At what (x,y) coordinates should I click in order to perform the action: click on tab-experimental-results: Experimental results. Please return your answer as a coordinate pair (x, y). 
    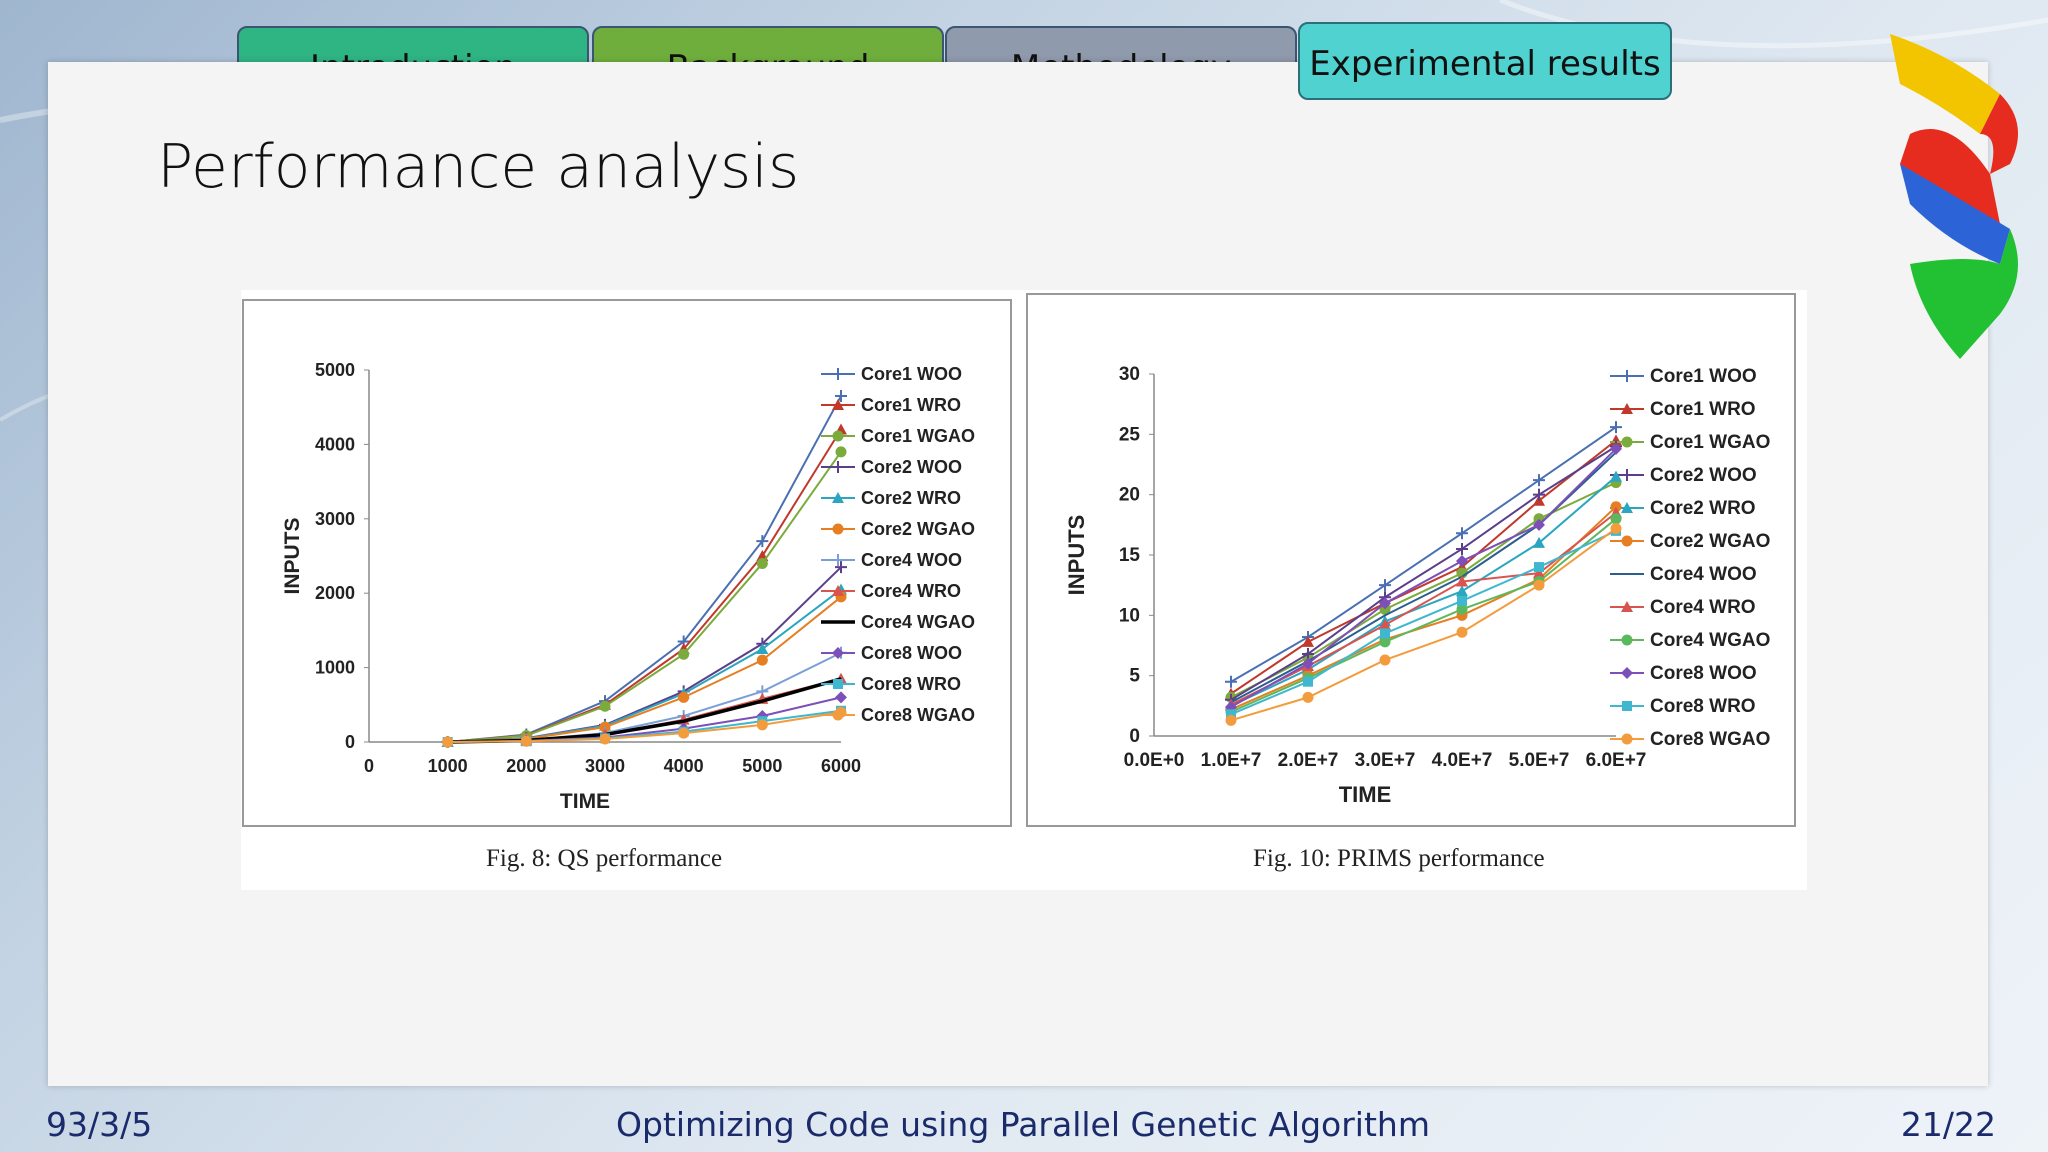
    Looking at the image, I should click on (1485, 61).